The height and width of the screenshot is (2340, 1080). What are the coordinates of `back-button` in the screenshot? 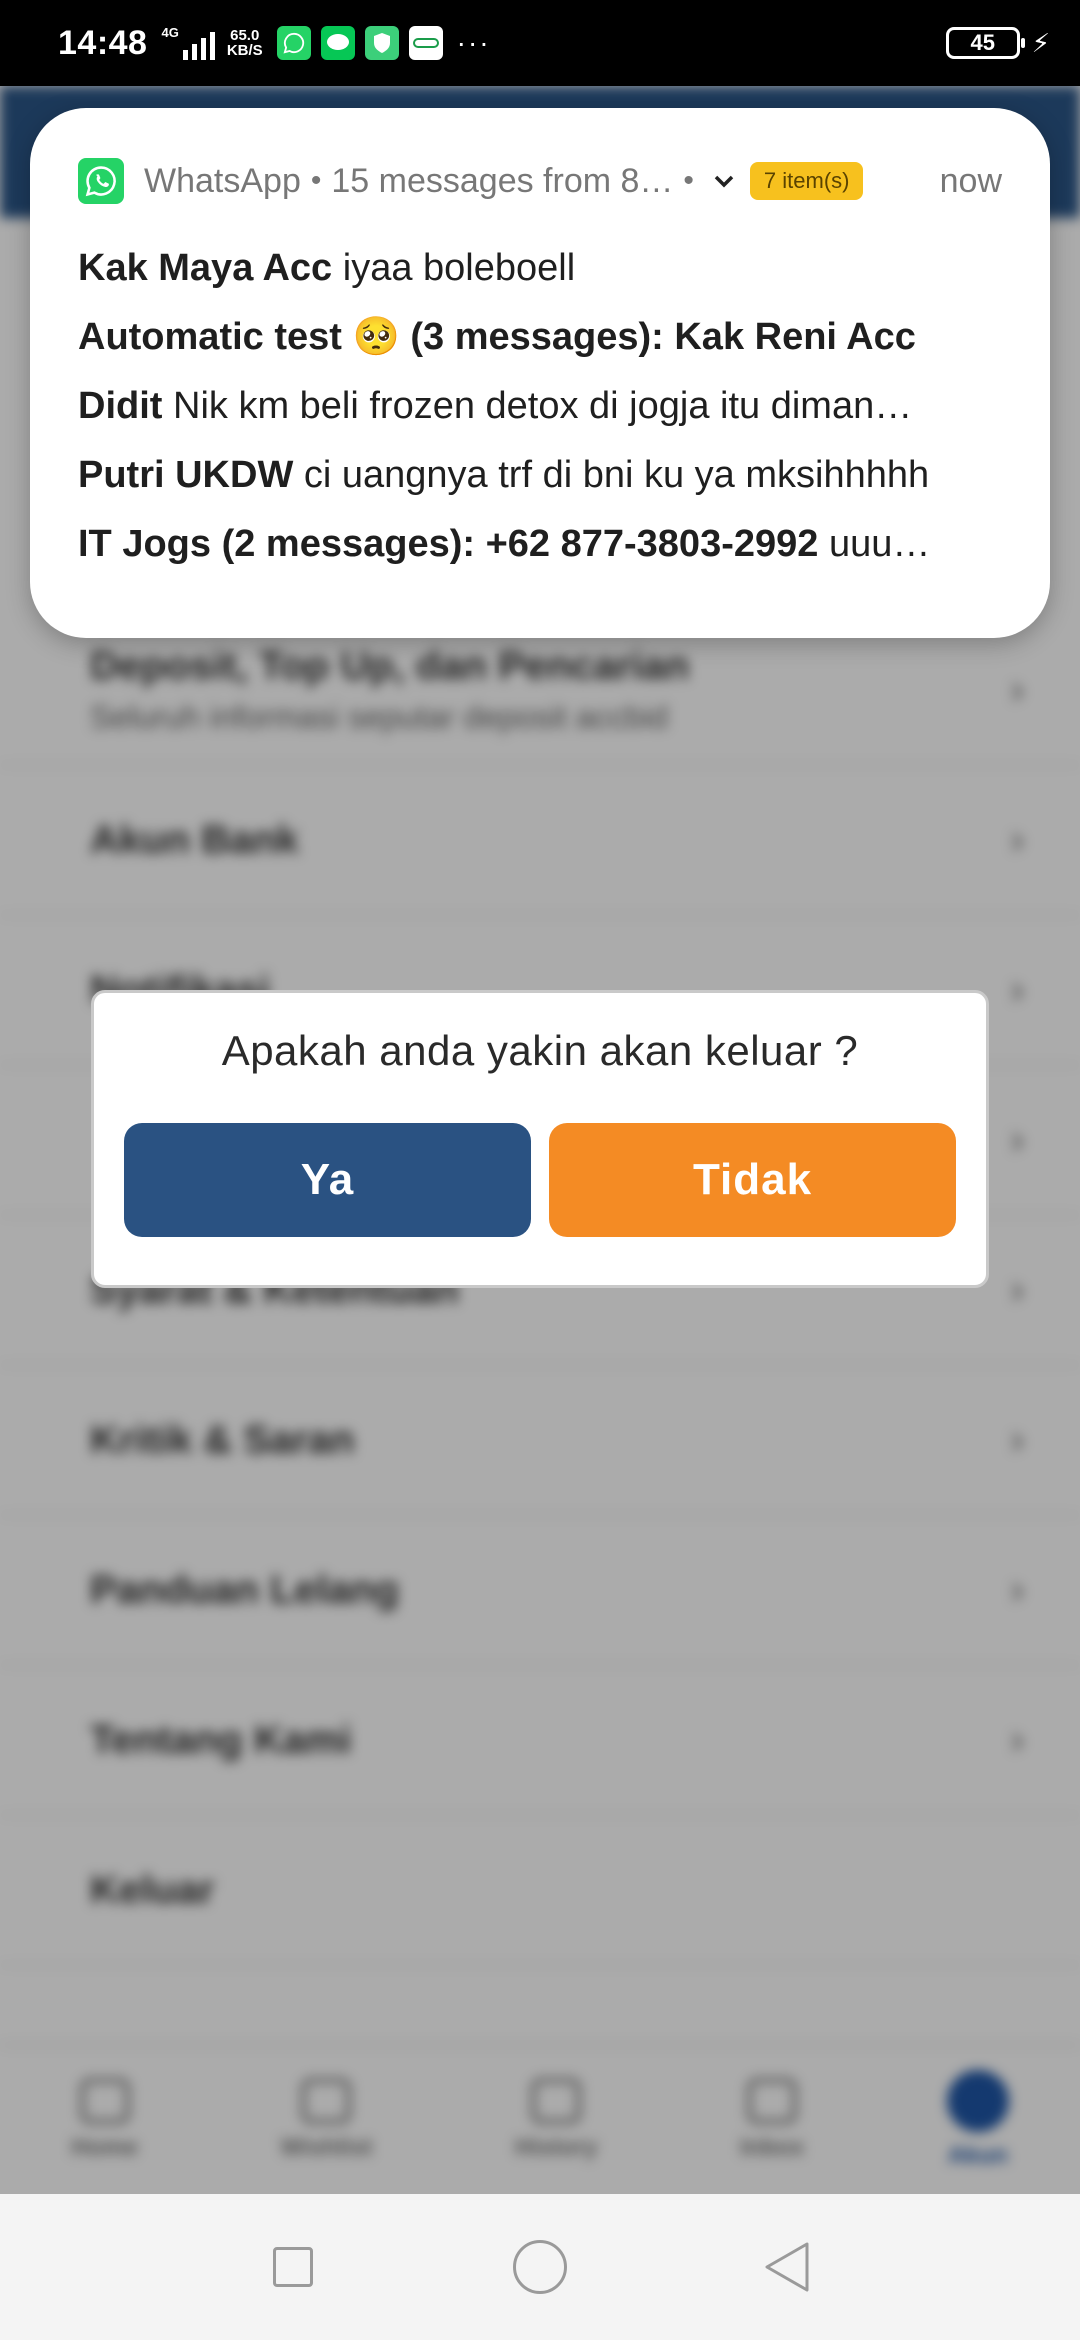 It's located at (787, 2267).